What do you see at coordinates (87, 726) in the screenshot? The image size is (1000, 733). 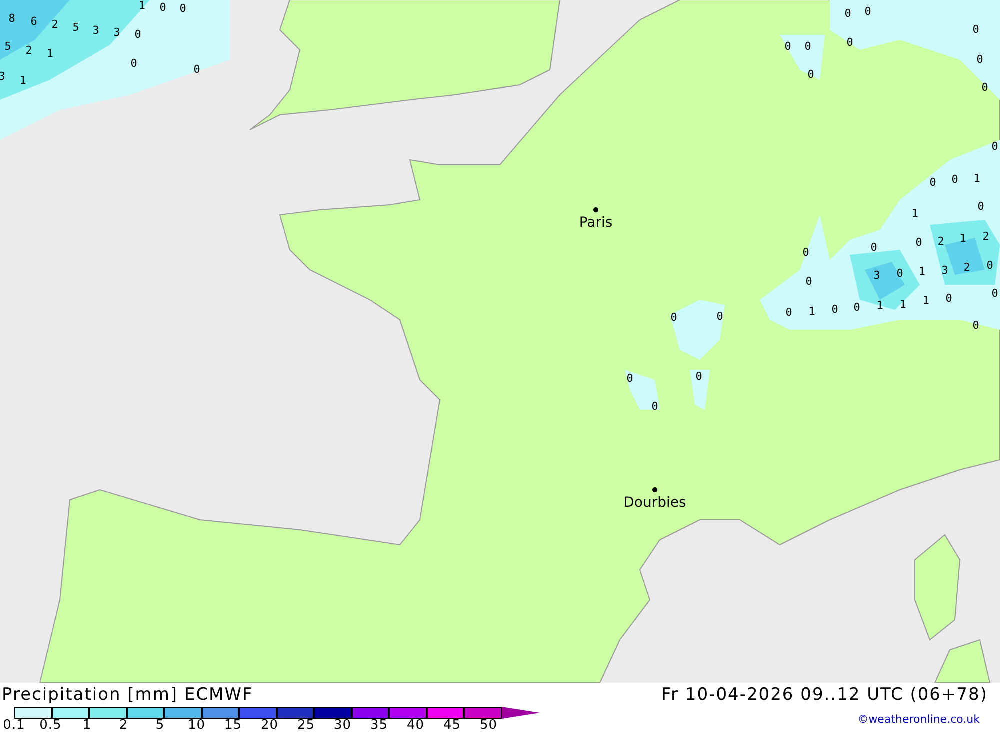 I see `legend-label: 1` at bounding box center [87, 726].